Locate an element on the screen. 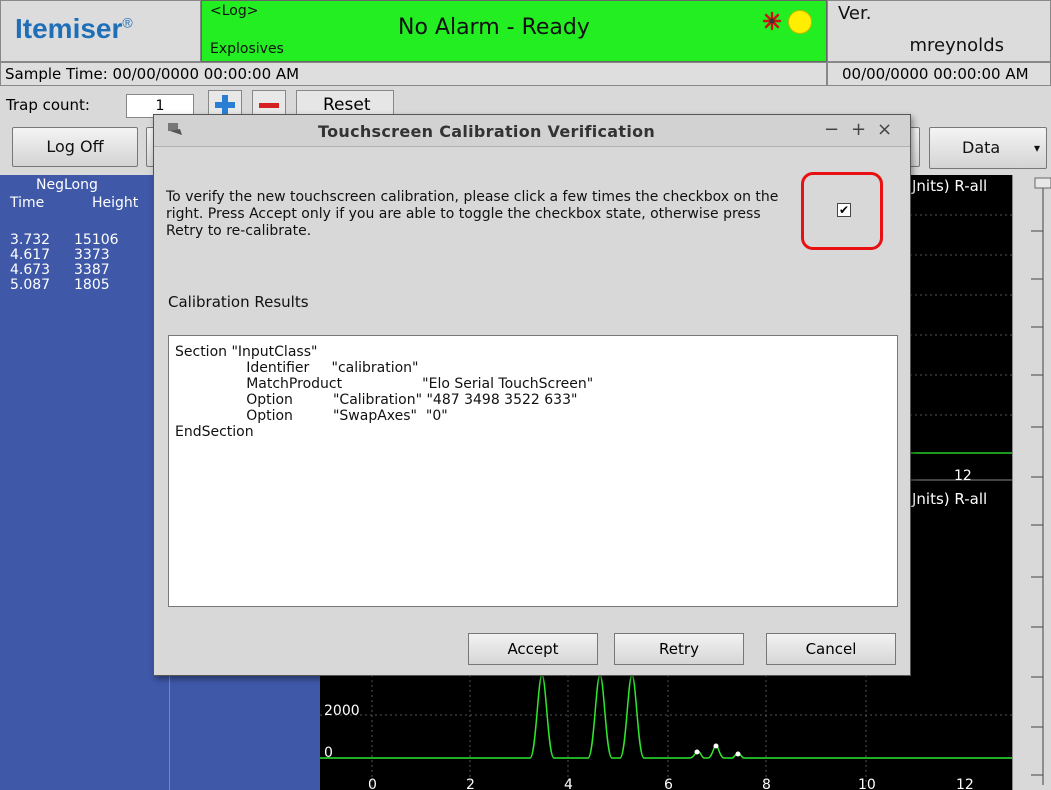 The width and height of the screenshot is (1051, 790). upper-x-tick: 12 is located at coordinates (963, 476).